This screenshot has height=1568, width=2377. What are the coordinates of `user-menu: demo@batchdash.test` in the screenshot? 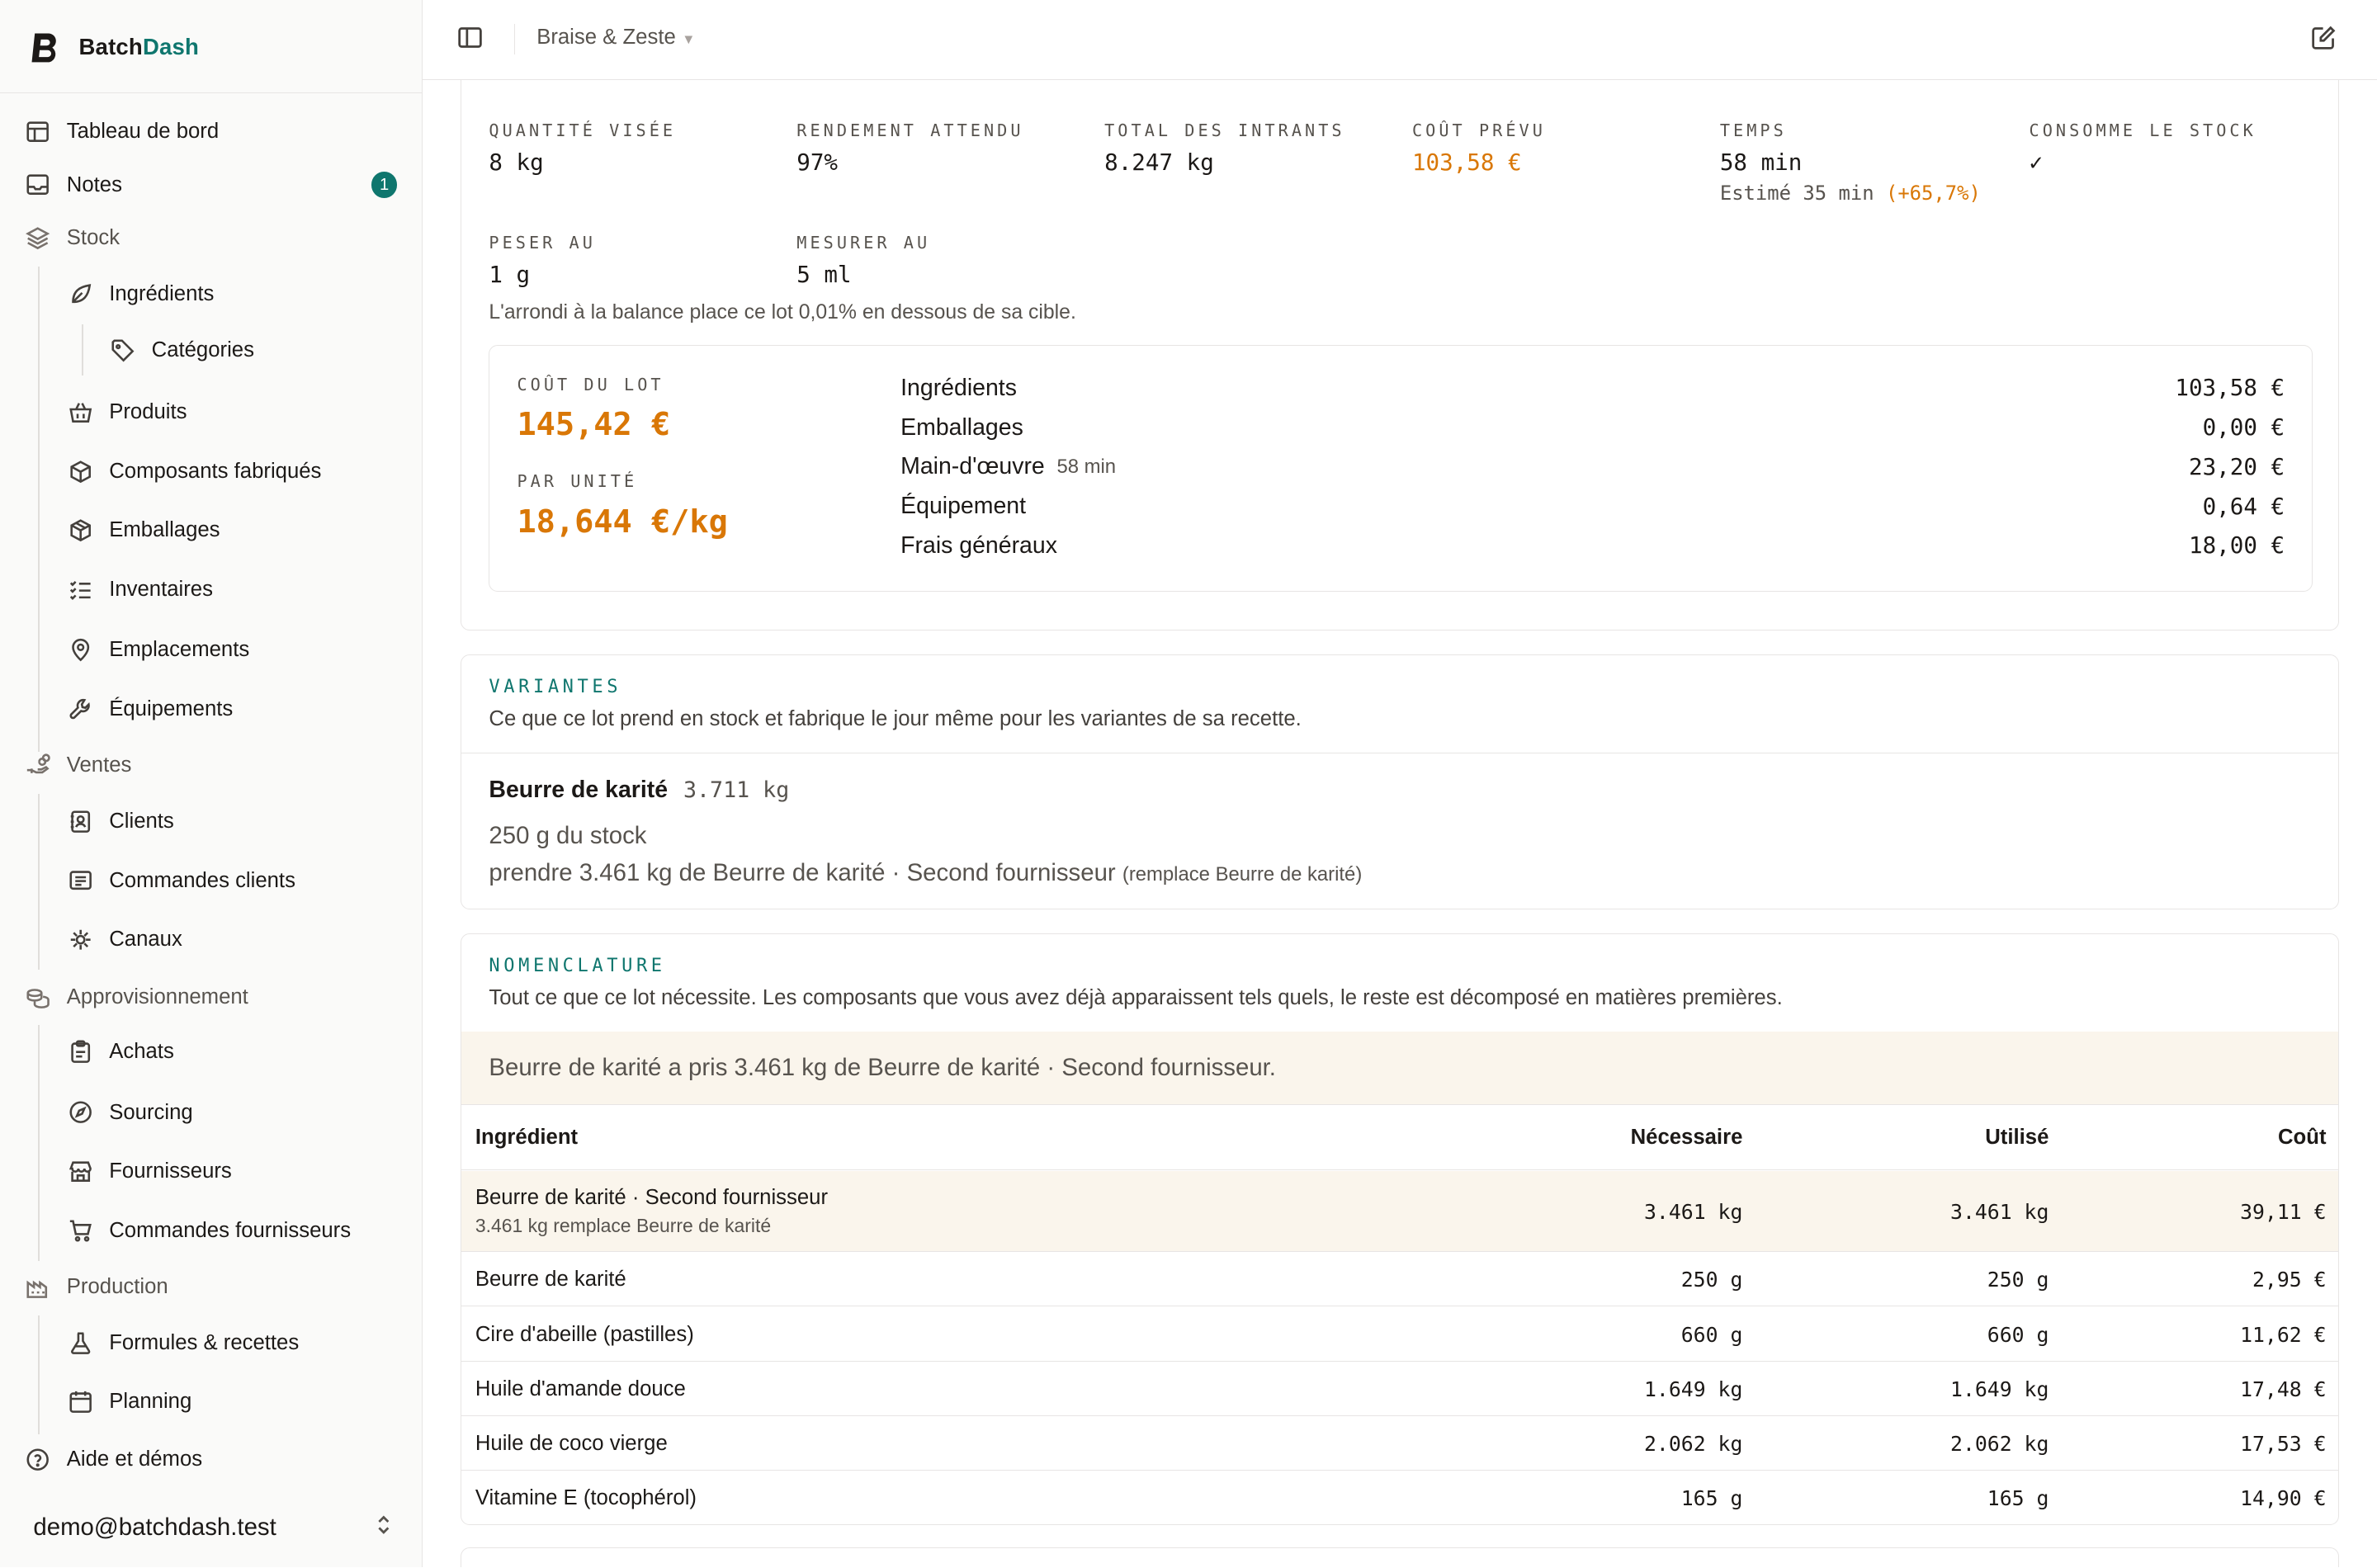 It's located at (213, 1528).